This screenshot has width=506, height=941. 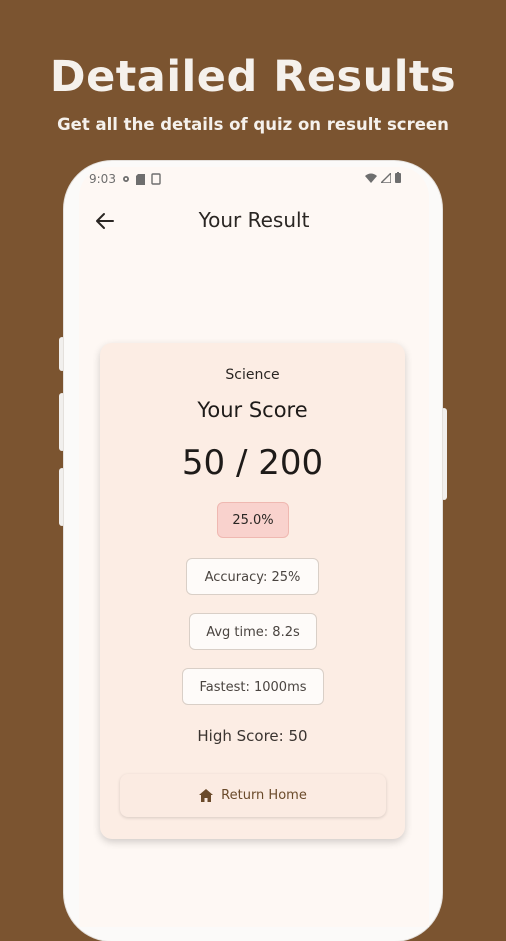 What do you see at coordinates (371, 178) in the screenshot?
I see `wifi-icon` at bounding box center [371, 178].